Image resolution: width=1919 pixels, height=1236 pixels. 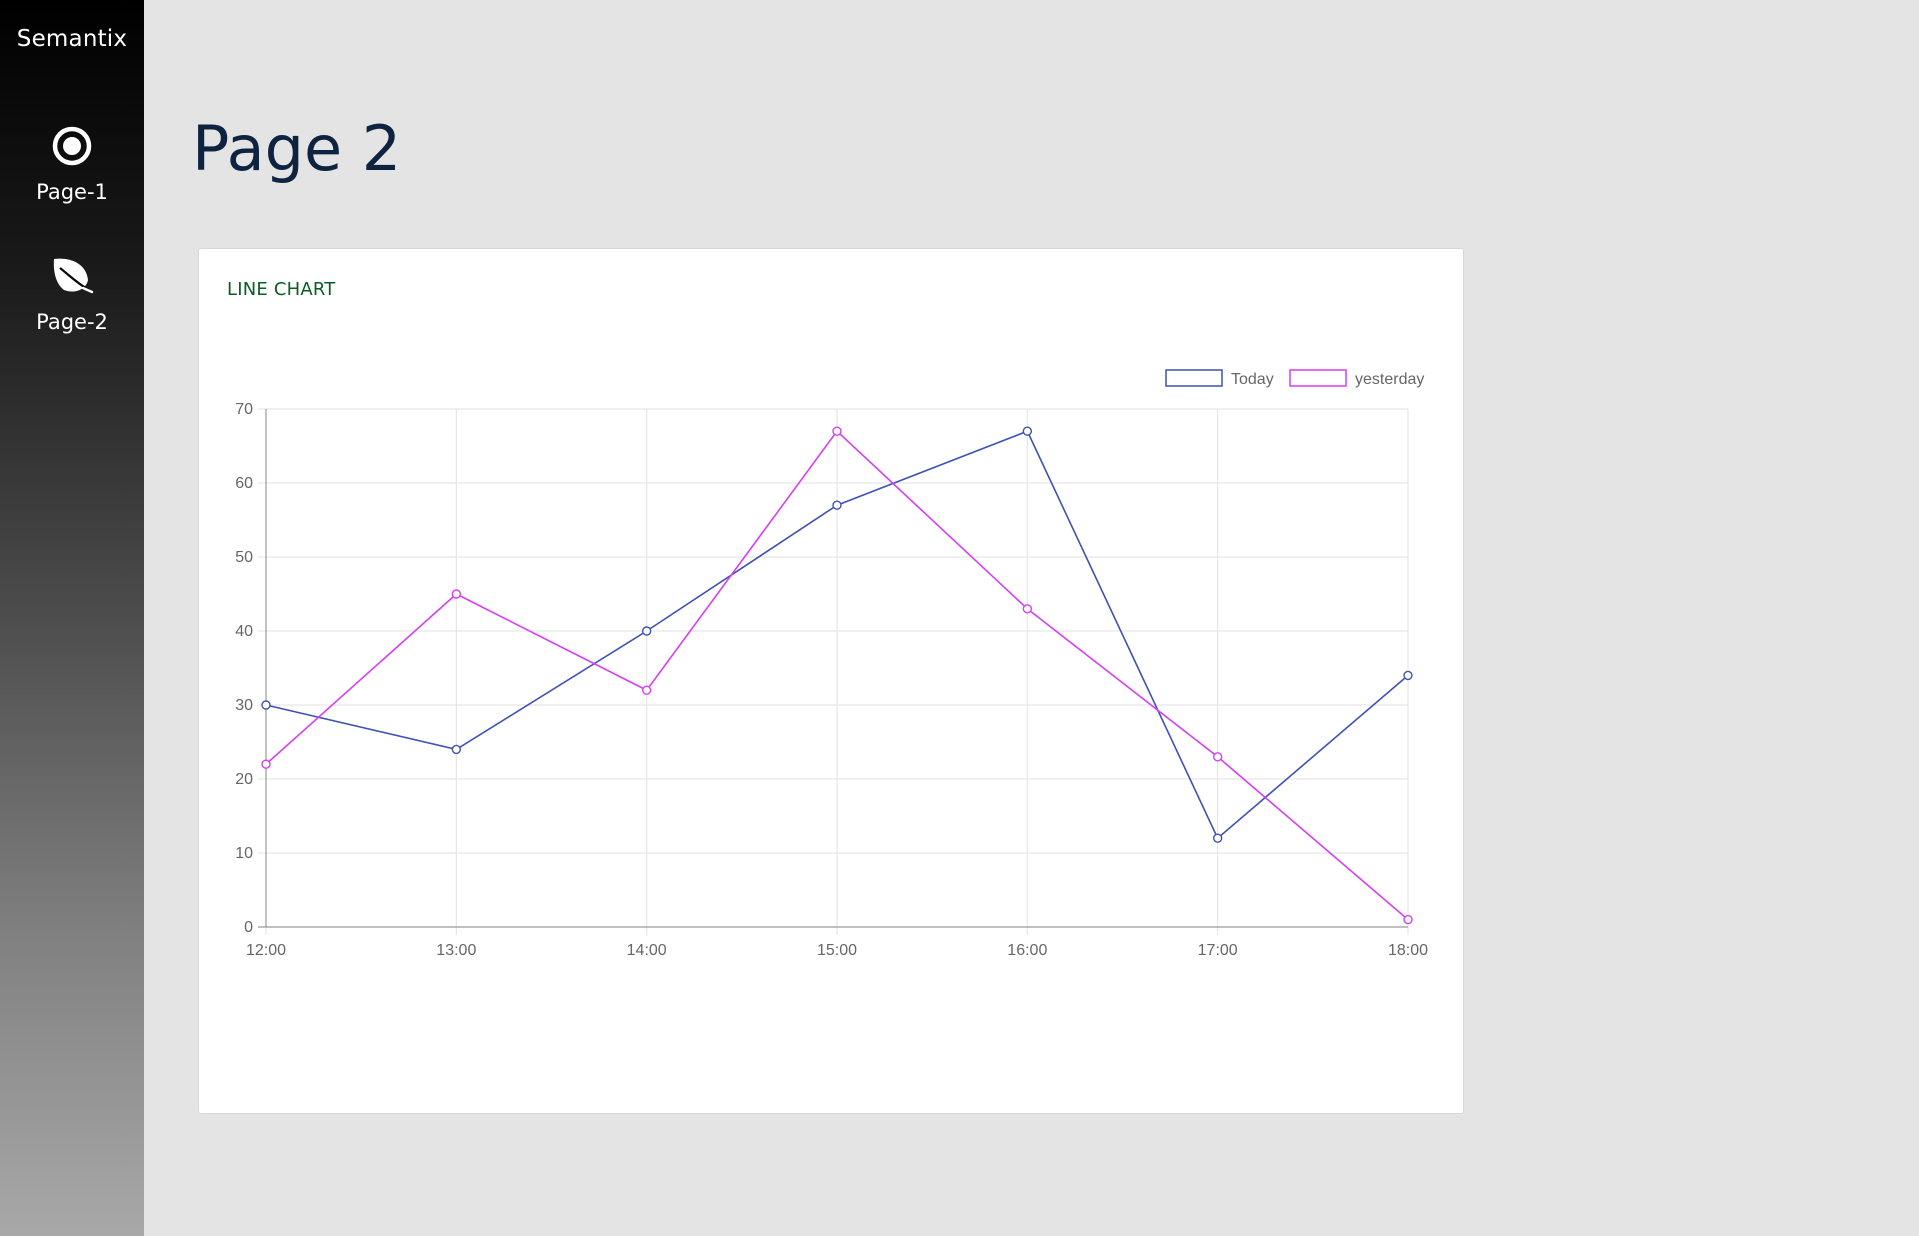 What do you see at coordinates (244, 483) in the screenshot?
I see `y-tick-label: 60` at bounding box center [244, 483].